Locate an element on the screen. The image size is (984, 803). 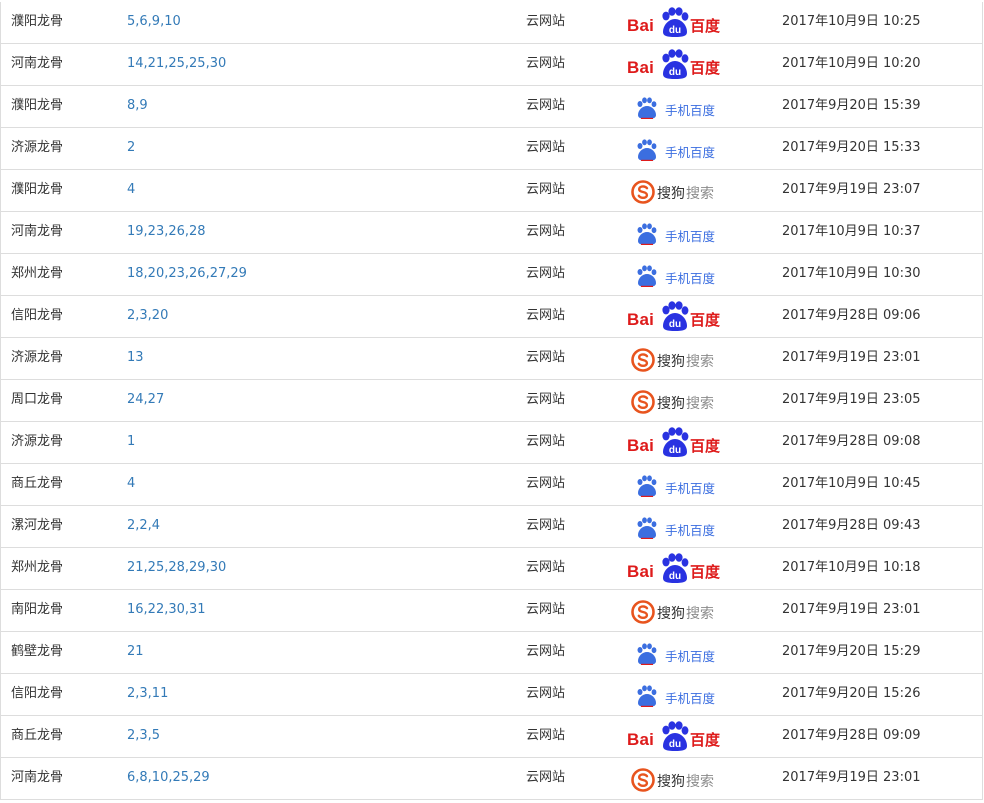
time-cell: 2017年9月28日 09:09 is located at coordinates (851, 735).